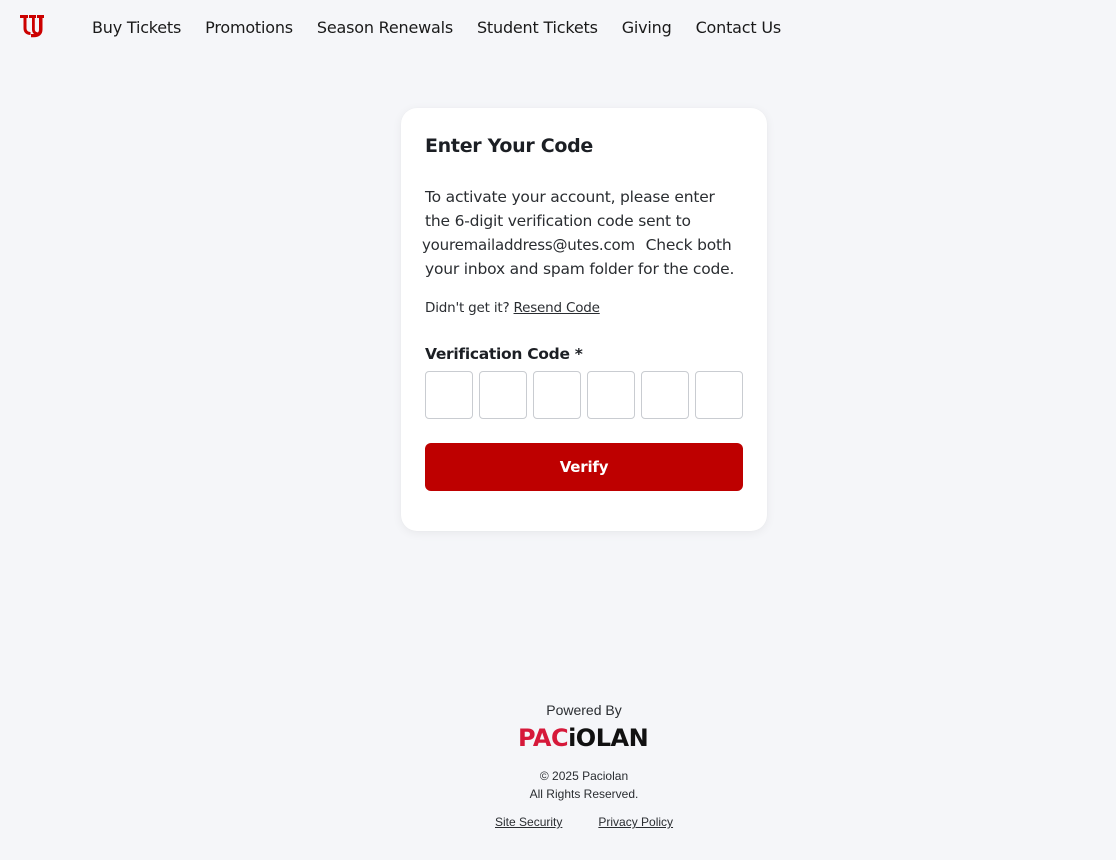 This screenshot has width=1116, height=860. What do you see at coordinates (249, 28) in the screenshot?
I see `nav-promotions: Promotions` at bounding box center [249, 28].